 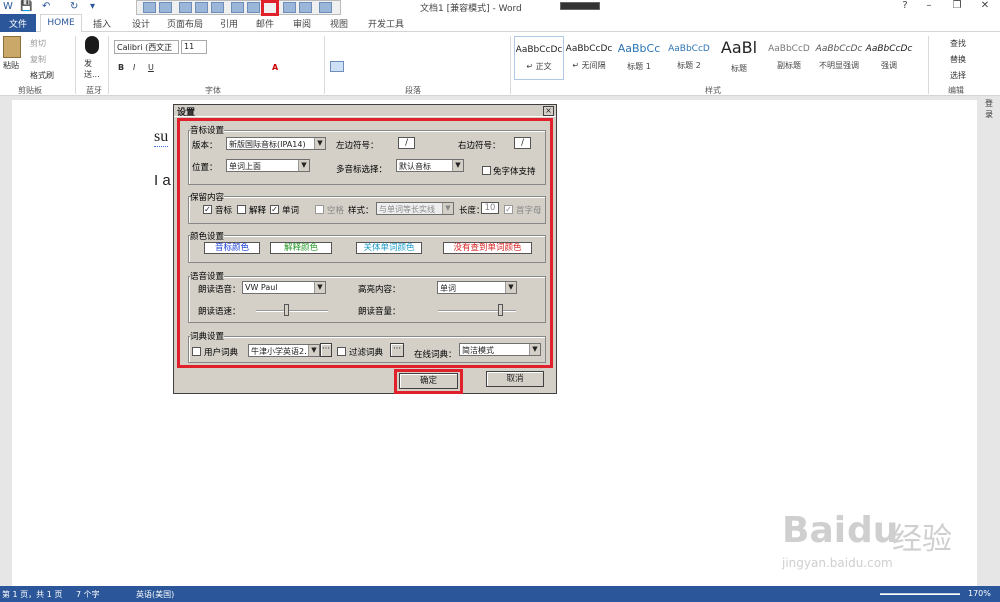 I want to click on style-no-spacing: AaBbCcDc ↵ 无间隔, so click(x=589, y=58).